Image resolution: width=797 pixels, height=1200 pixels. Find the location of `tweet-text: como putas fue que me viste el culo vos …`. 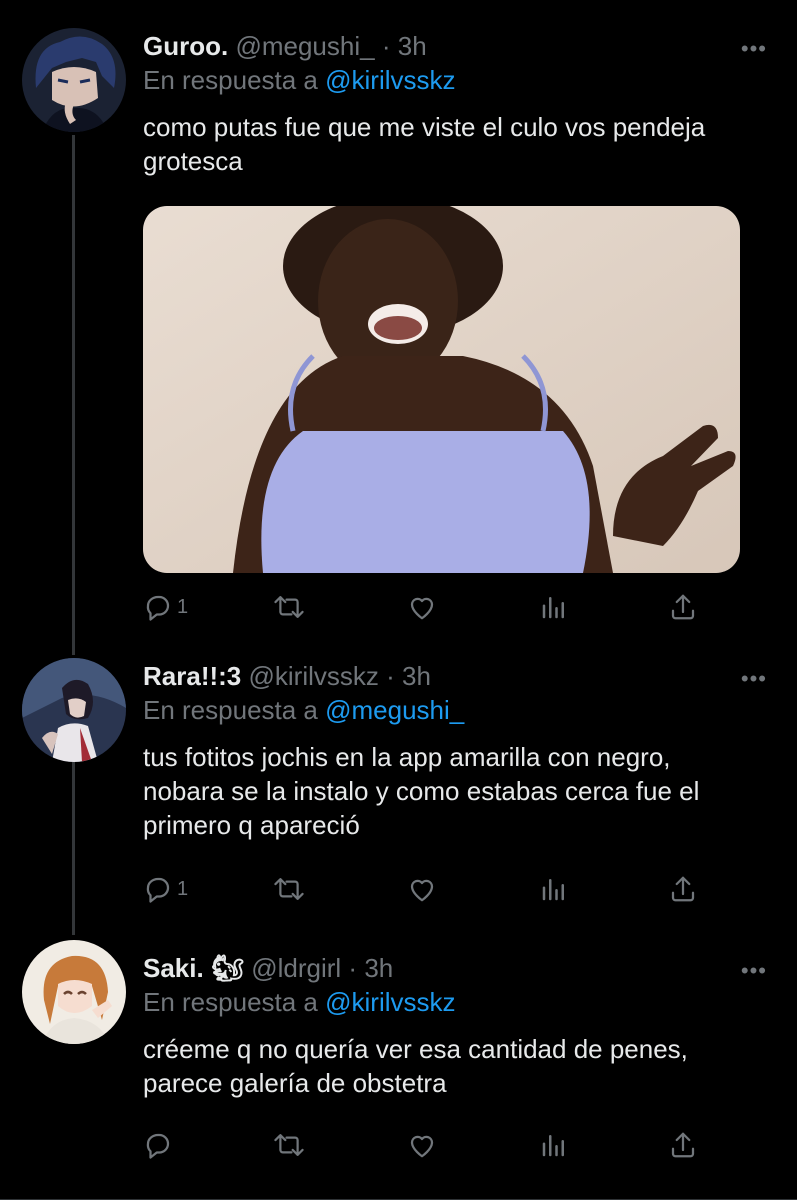

tweet-text: como putas fue que me viste el culo vos … is located at coordinates (424, 144).